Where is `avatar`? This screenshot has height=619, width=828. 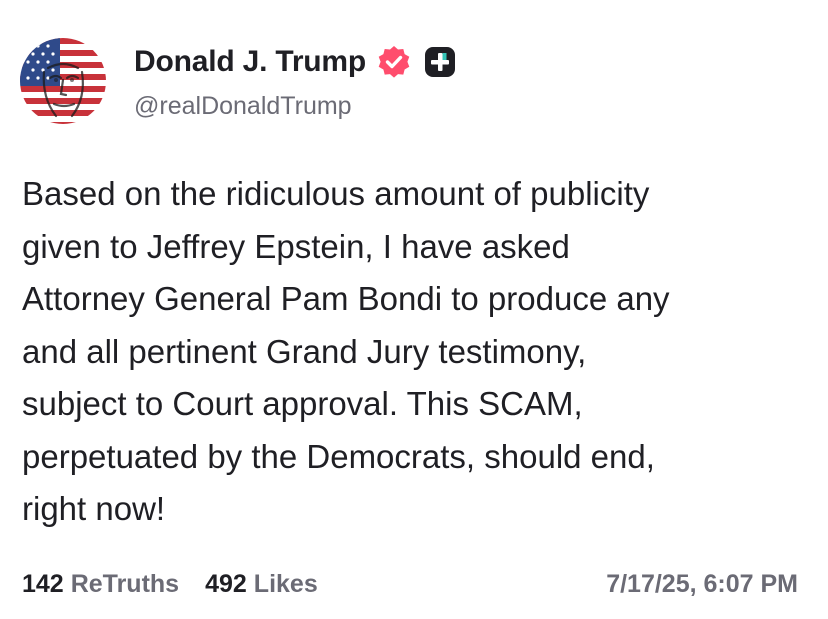
avatar is located at coordinates (63, 81).